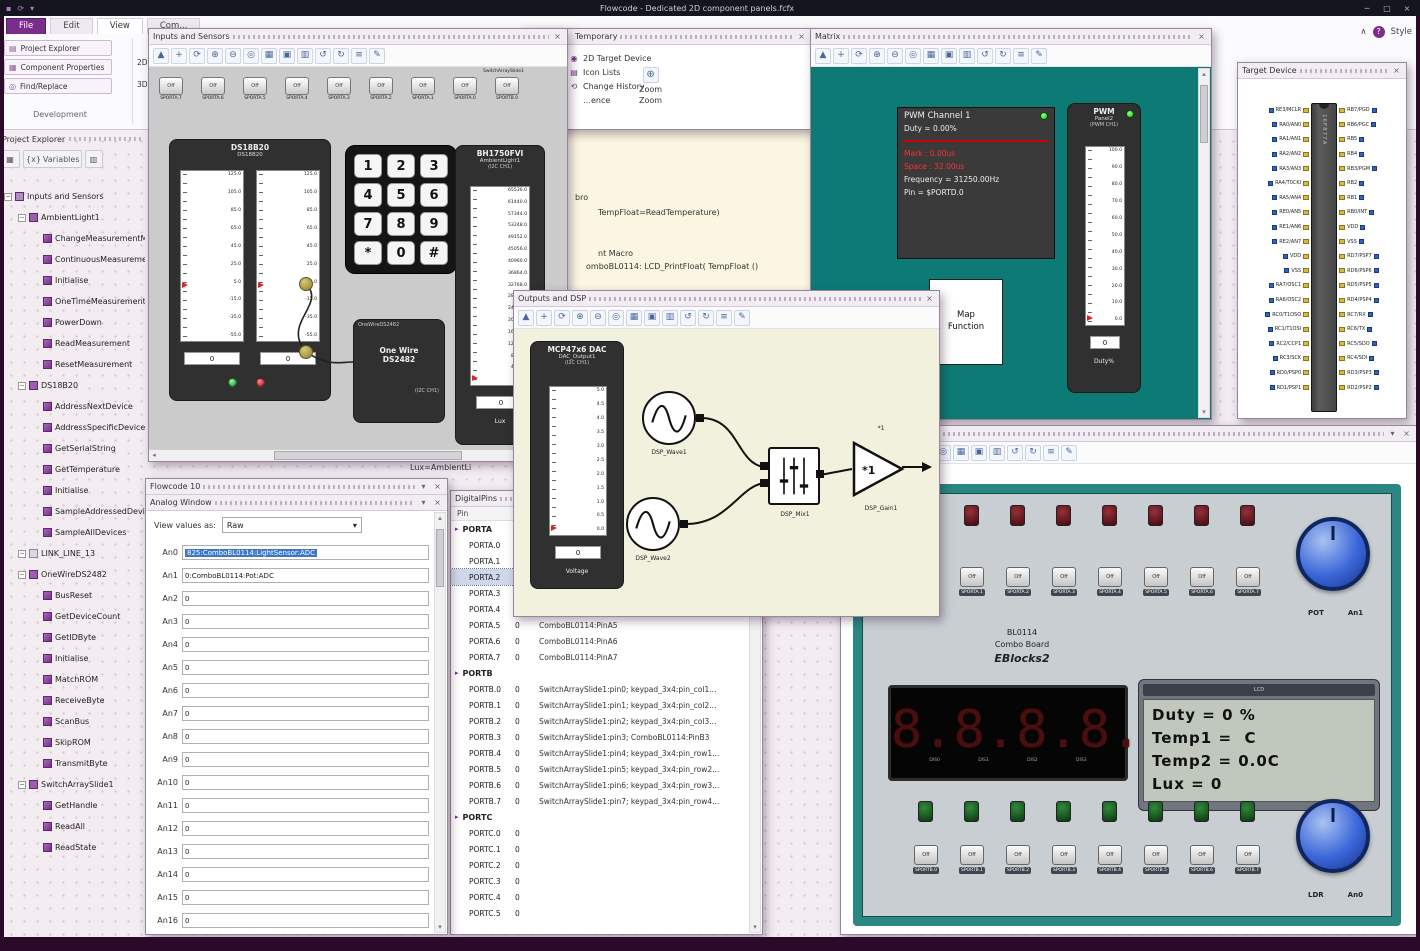  I want to click on keypad-key: 5, so click(401, 195).